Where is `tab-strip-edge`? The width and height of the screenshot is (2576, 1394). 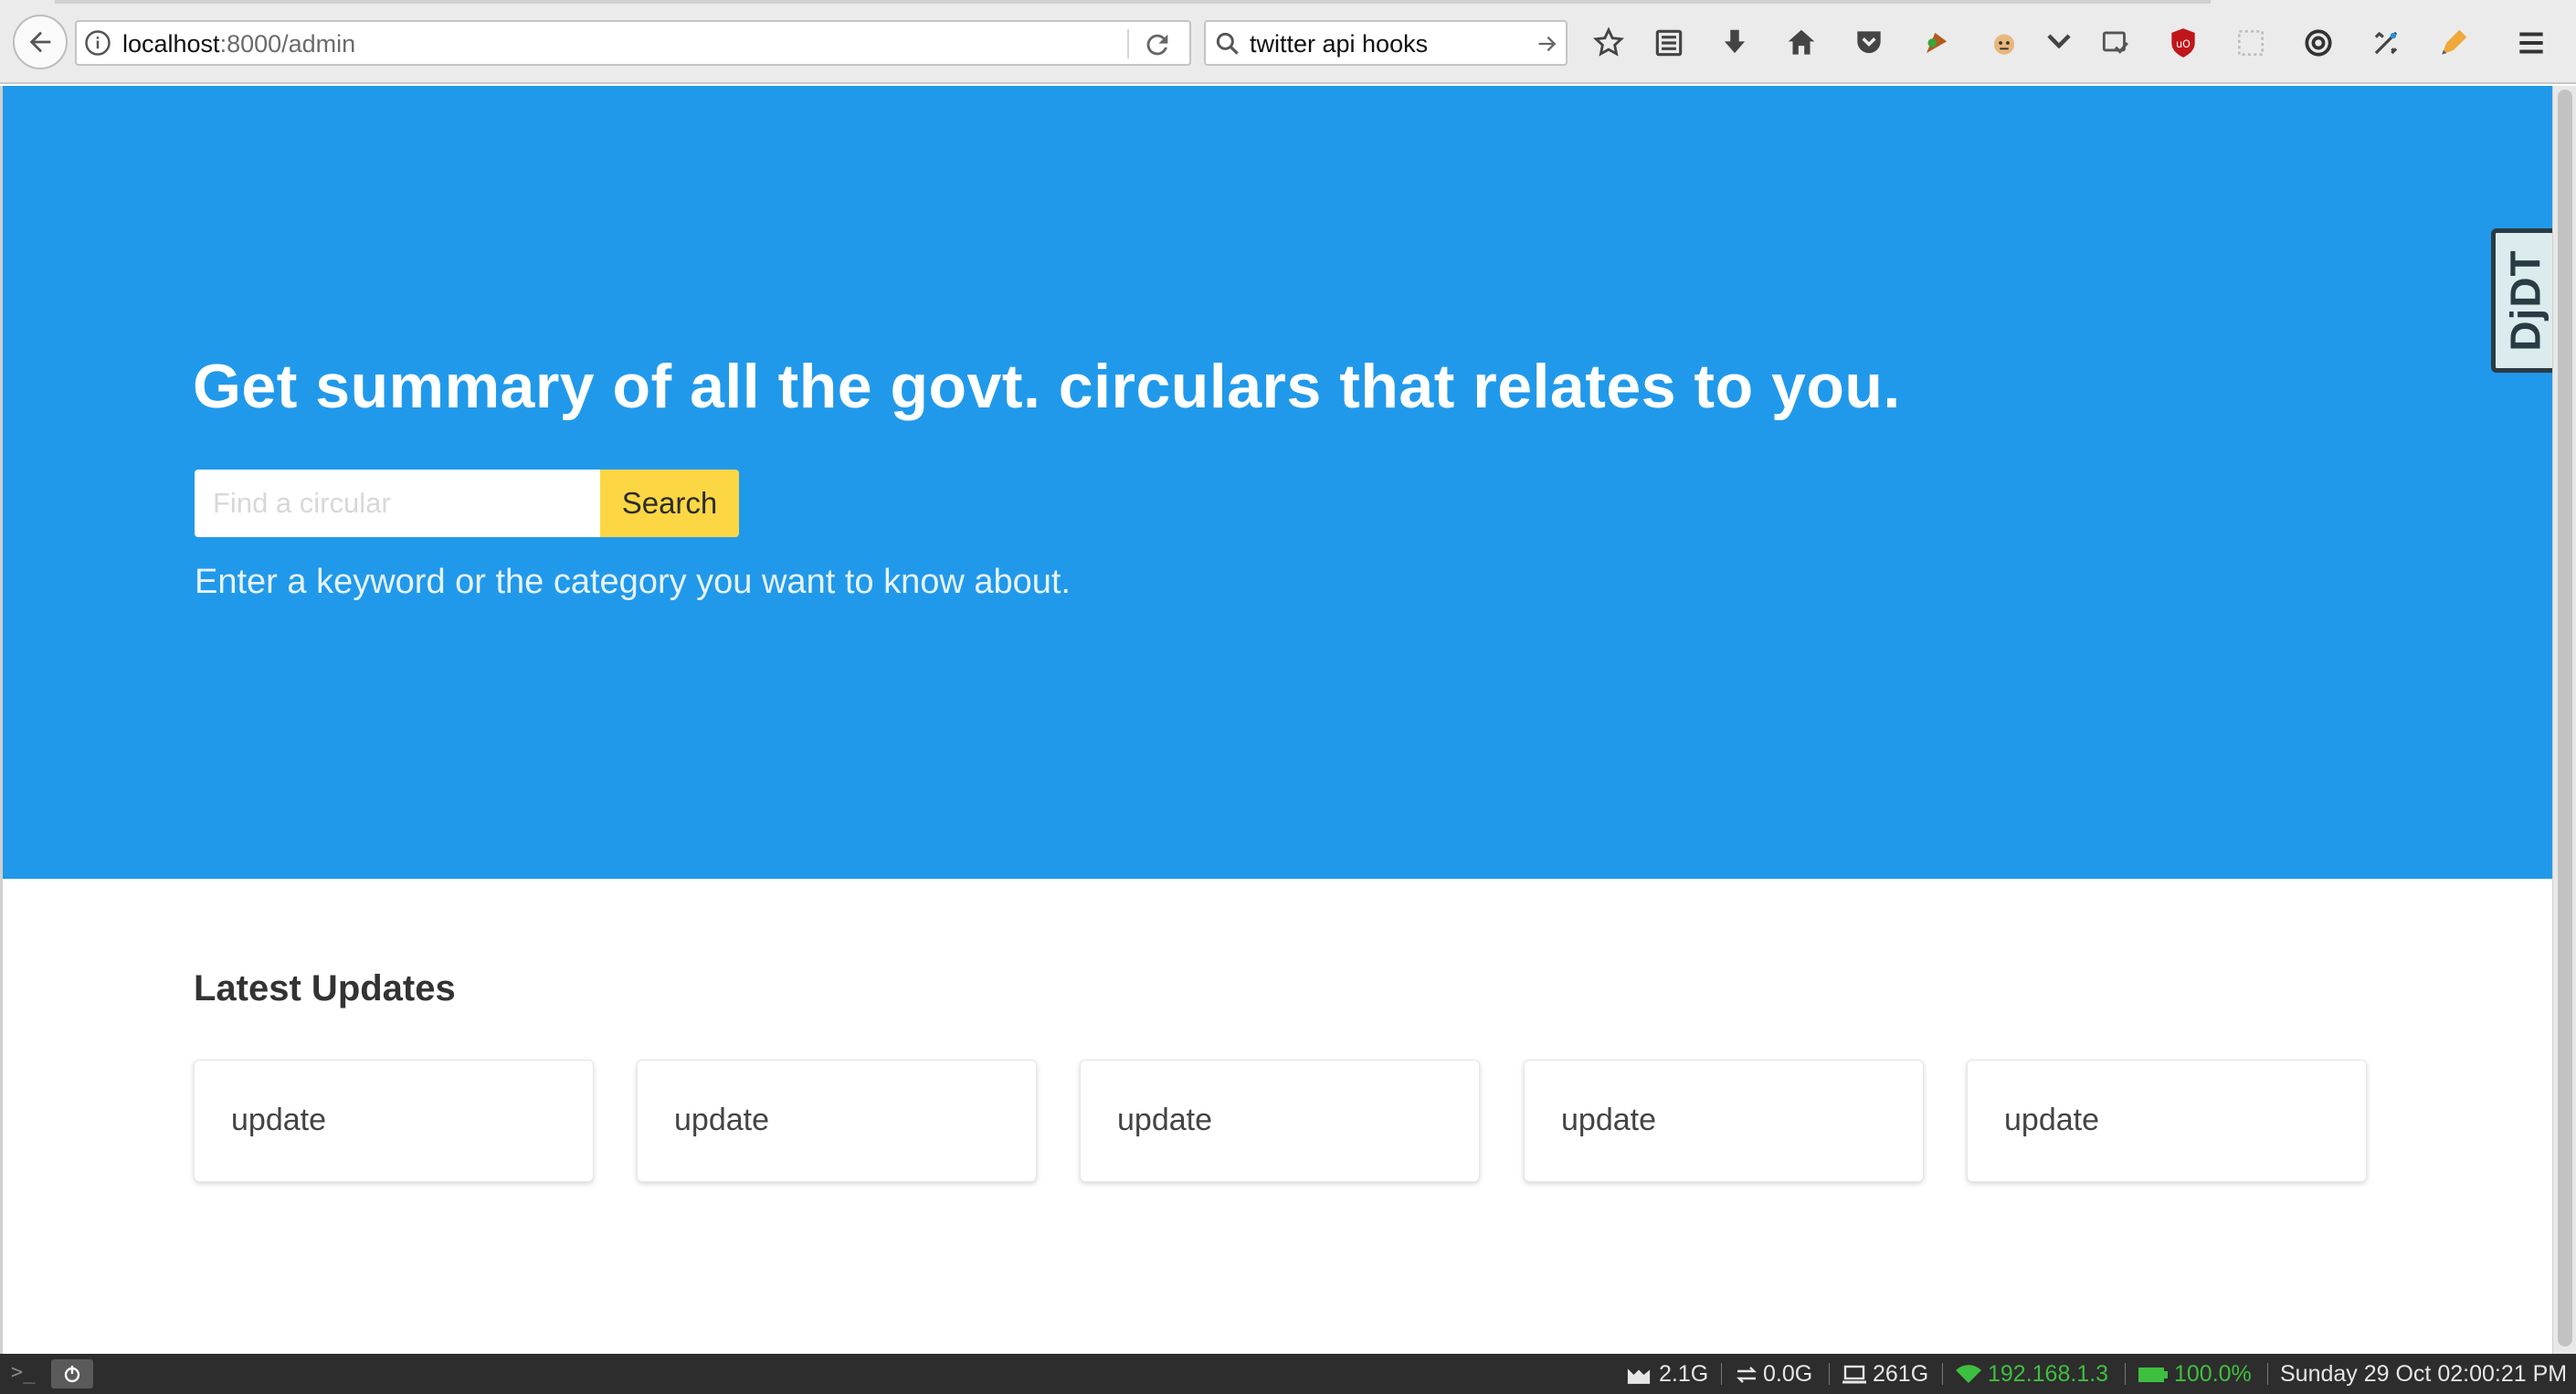
tab-strip-edge is located at coordinates (1133, 2).